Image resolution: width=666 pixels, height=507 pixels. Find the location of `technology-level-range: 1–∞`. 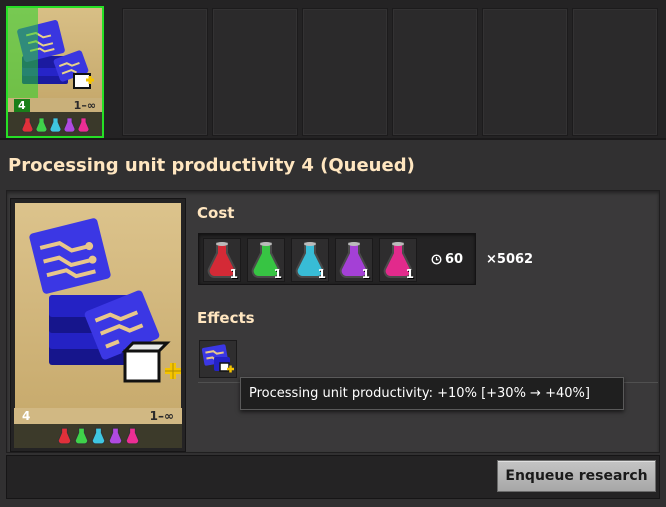

technology-level-range: 1–∞ is located at coordinates (161, 416).